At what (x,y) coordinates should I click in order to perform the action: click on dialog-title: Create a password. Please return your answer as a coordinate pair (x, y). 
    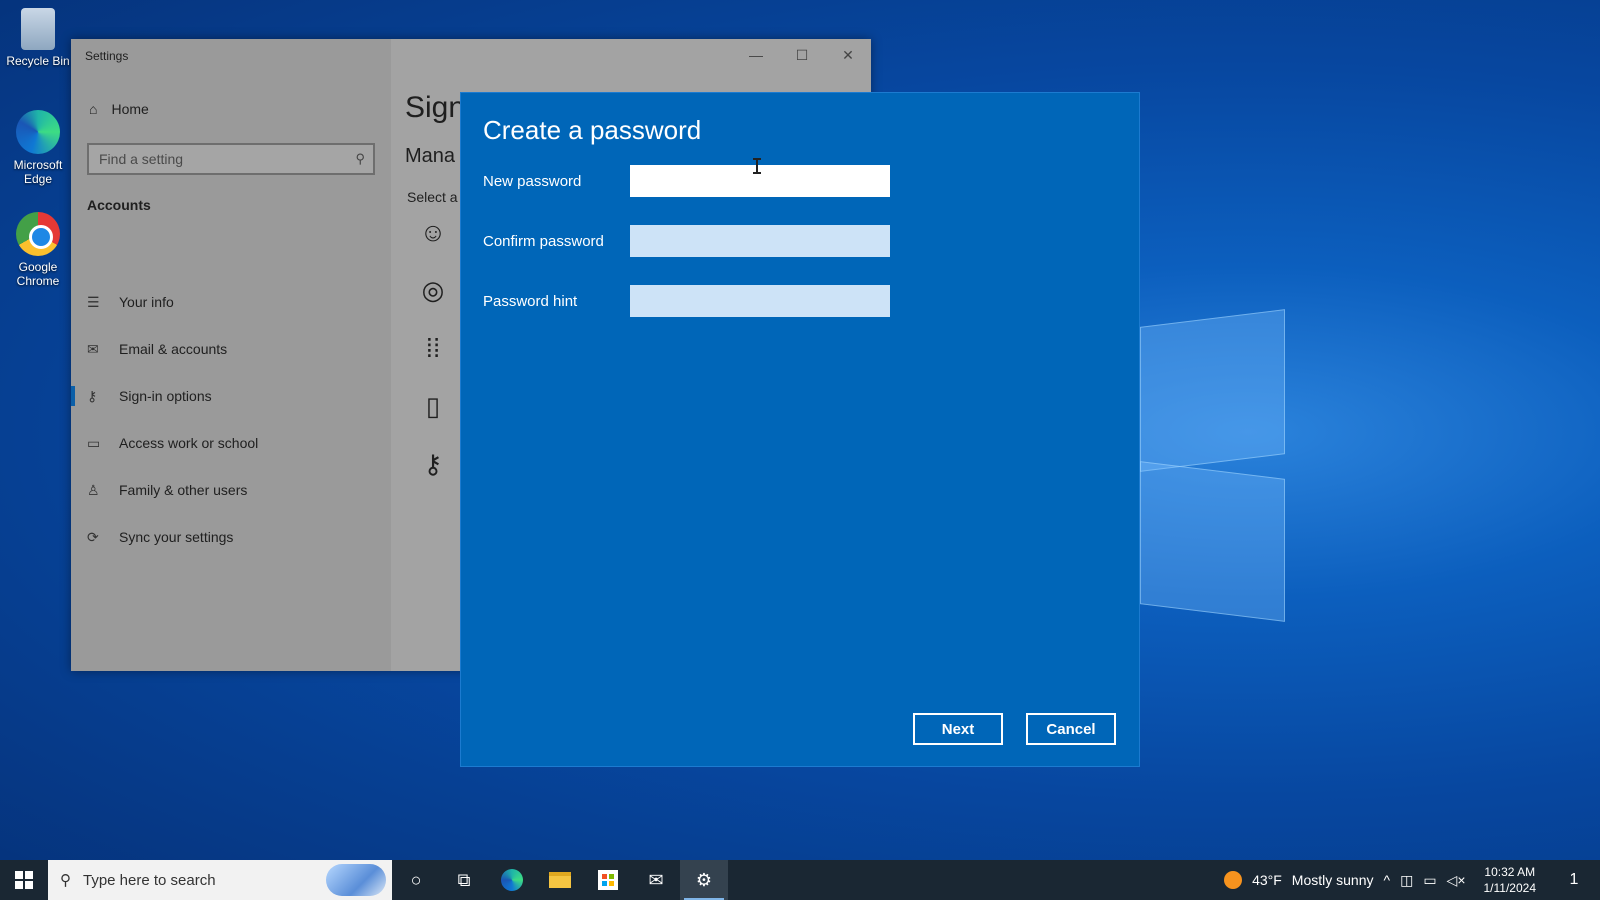
    Looking at the image, I should click on (592, 130).